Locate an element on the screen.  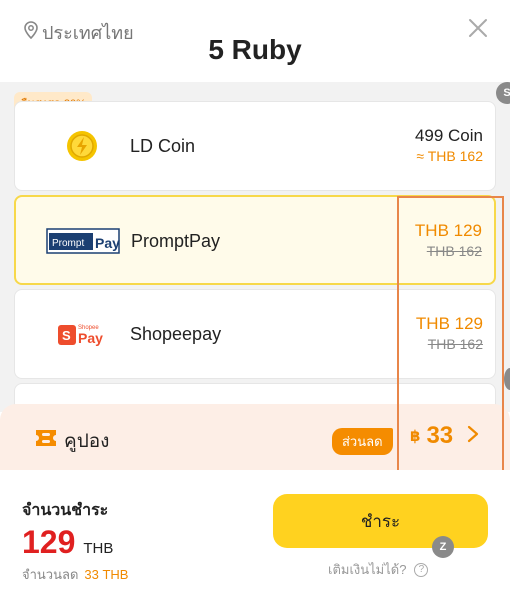
payment-option-name: PromptPay is located at coordinates (176, 241).